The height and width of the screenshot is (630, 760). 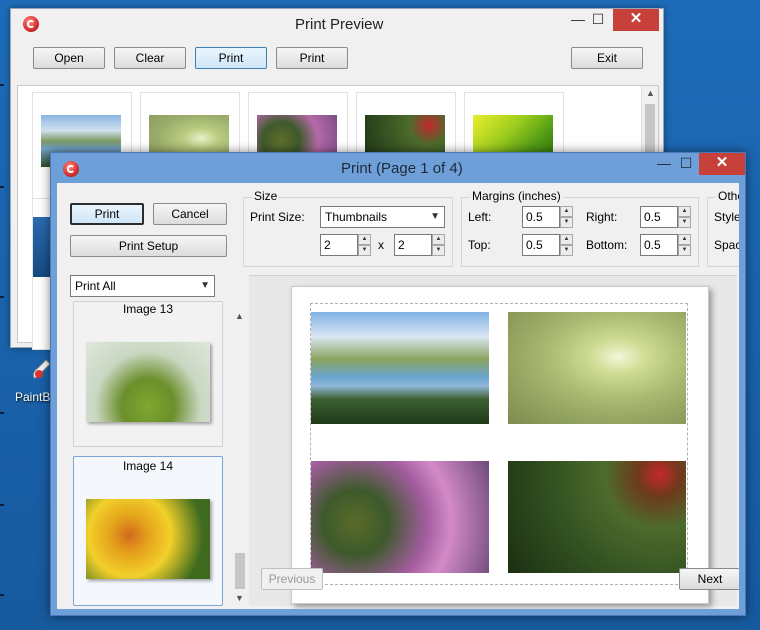 I want to click on paintbrush-icon, so click(x=41, y=370).